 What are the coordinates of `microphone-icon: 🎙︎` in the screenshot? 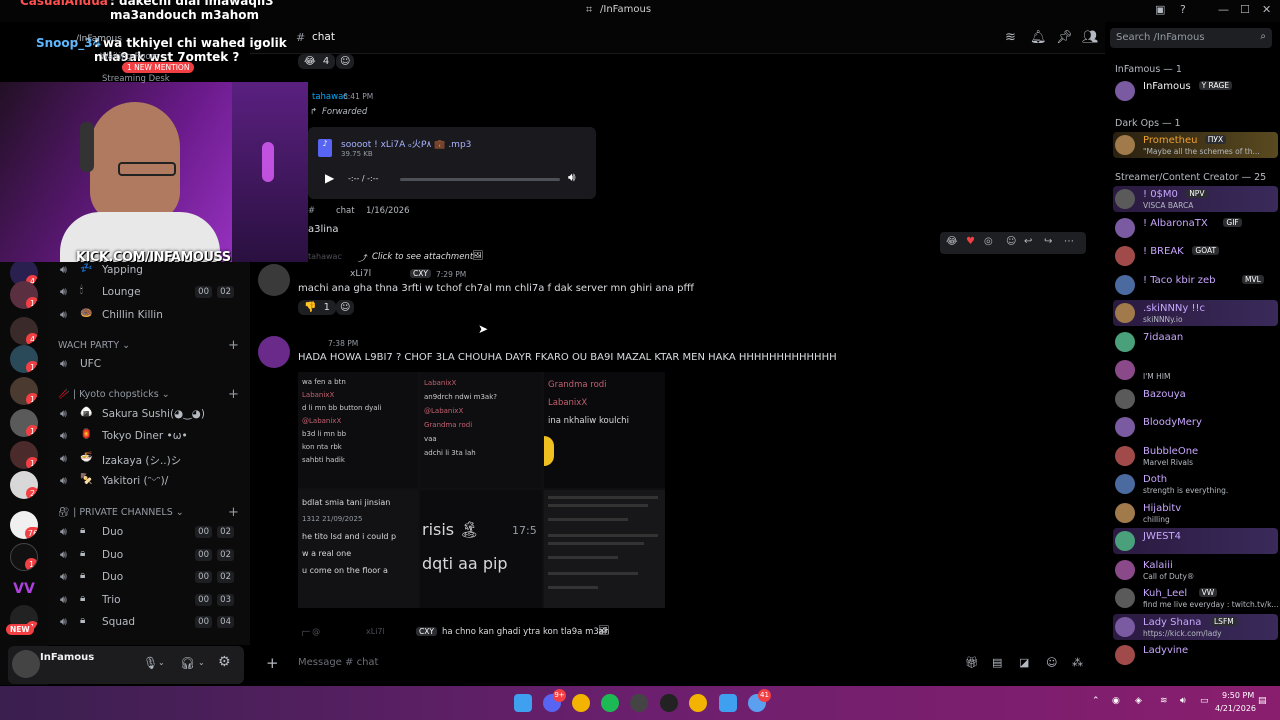 It's located at (150, 663).